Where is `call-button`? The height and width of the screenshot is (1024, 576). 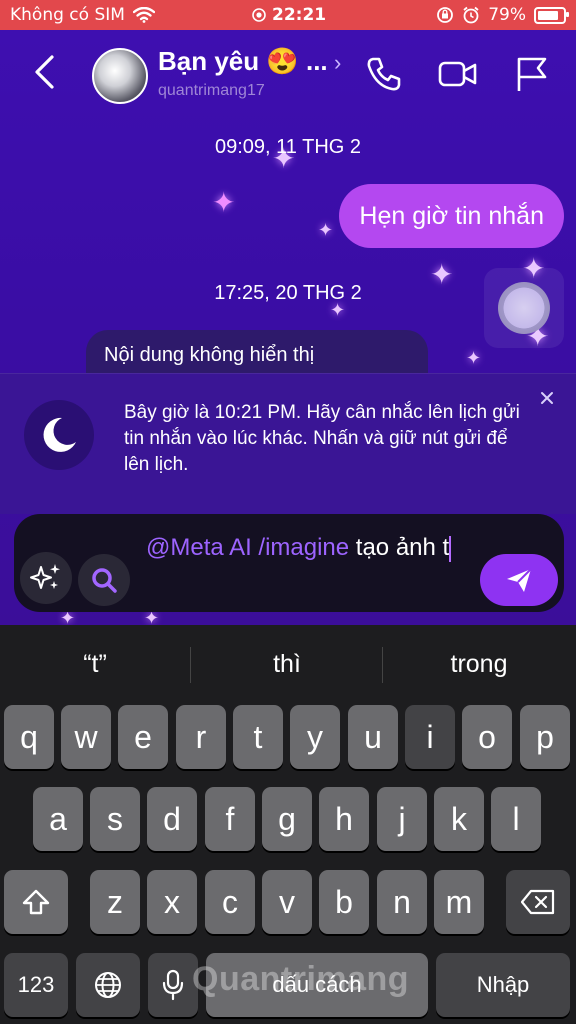
call-button is located at coordinates (384, 74).